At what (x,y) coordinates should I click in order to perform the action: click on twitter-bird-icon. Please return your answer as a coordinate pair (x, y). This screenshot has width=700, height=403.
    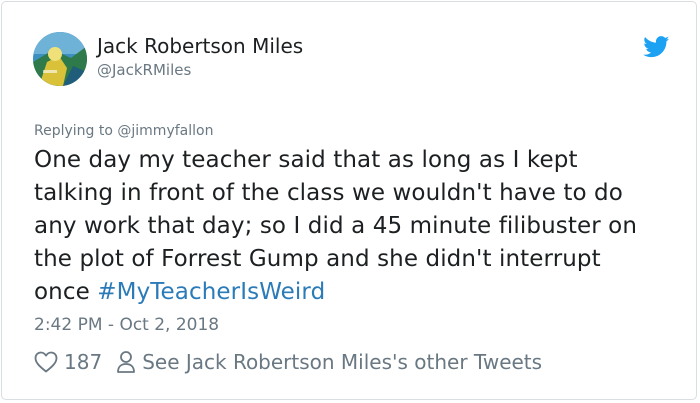
    Looking at the image, I should click on (656, 47).